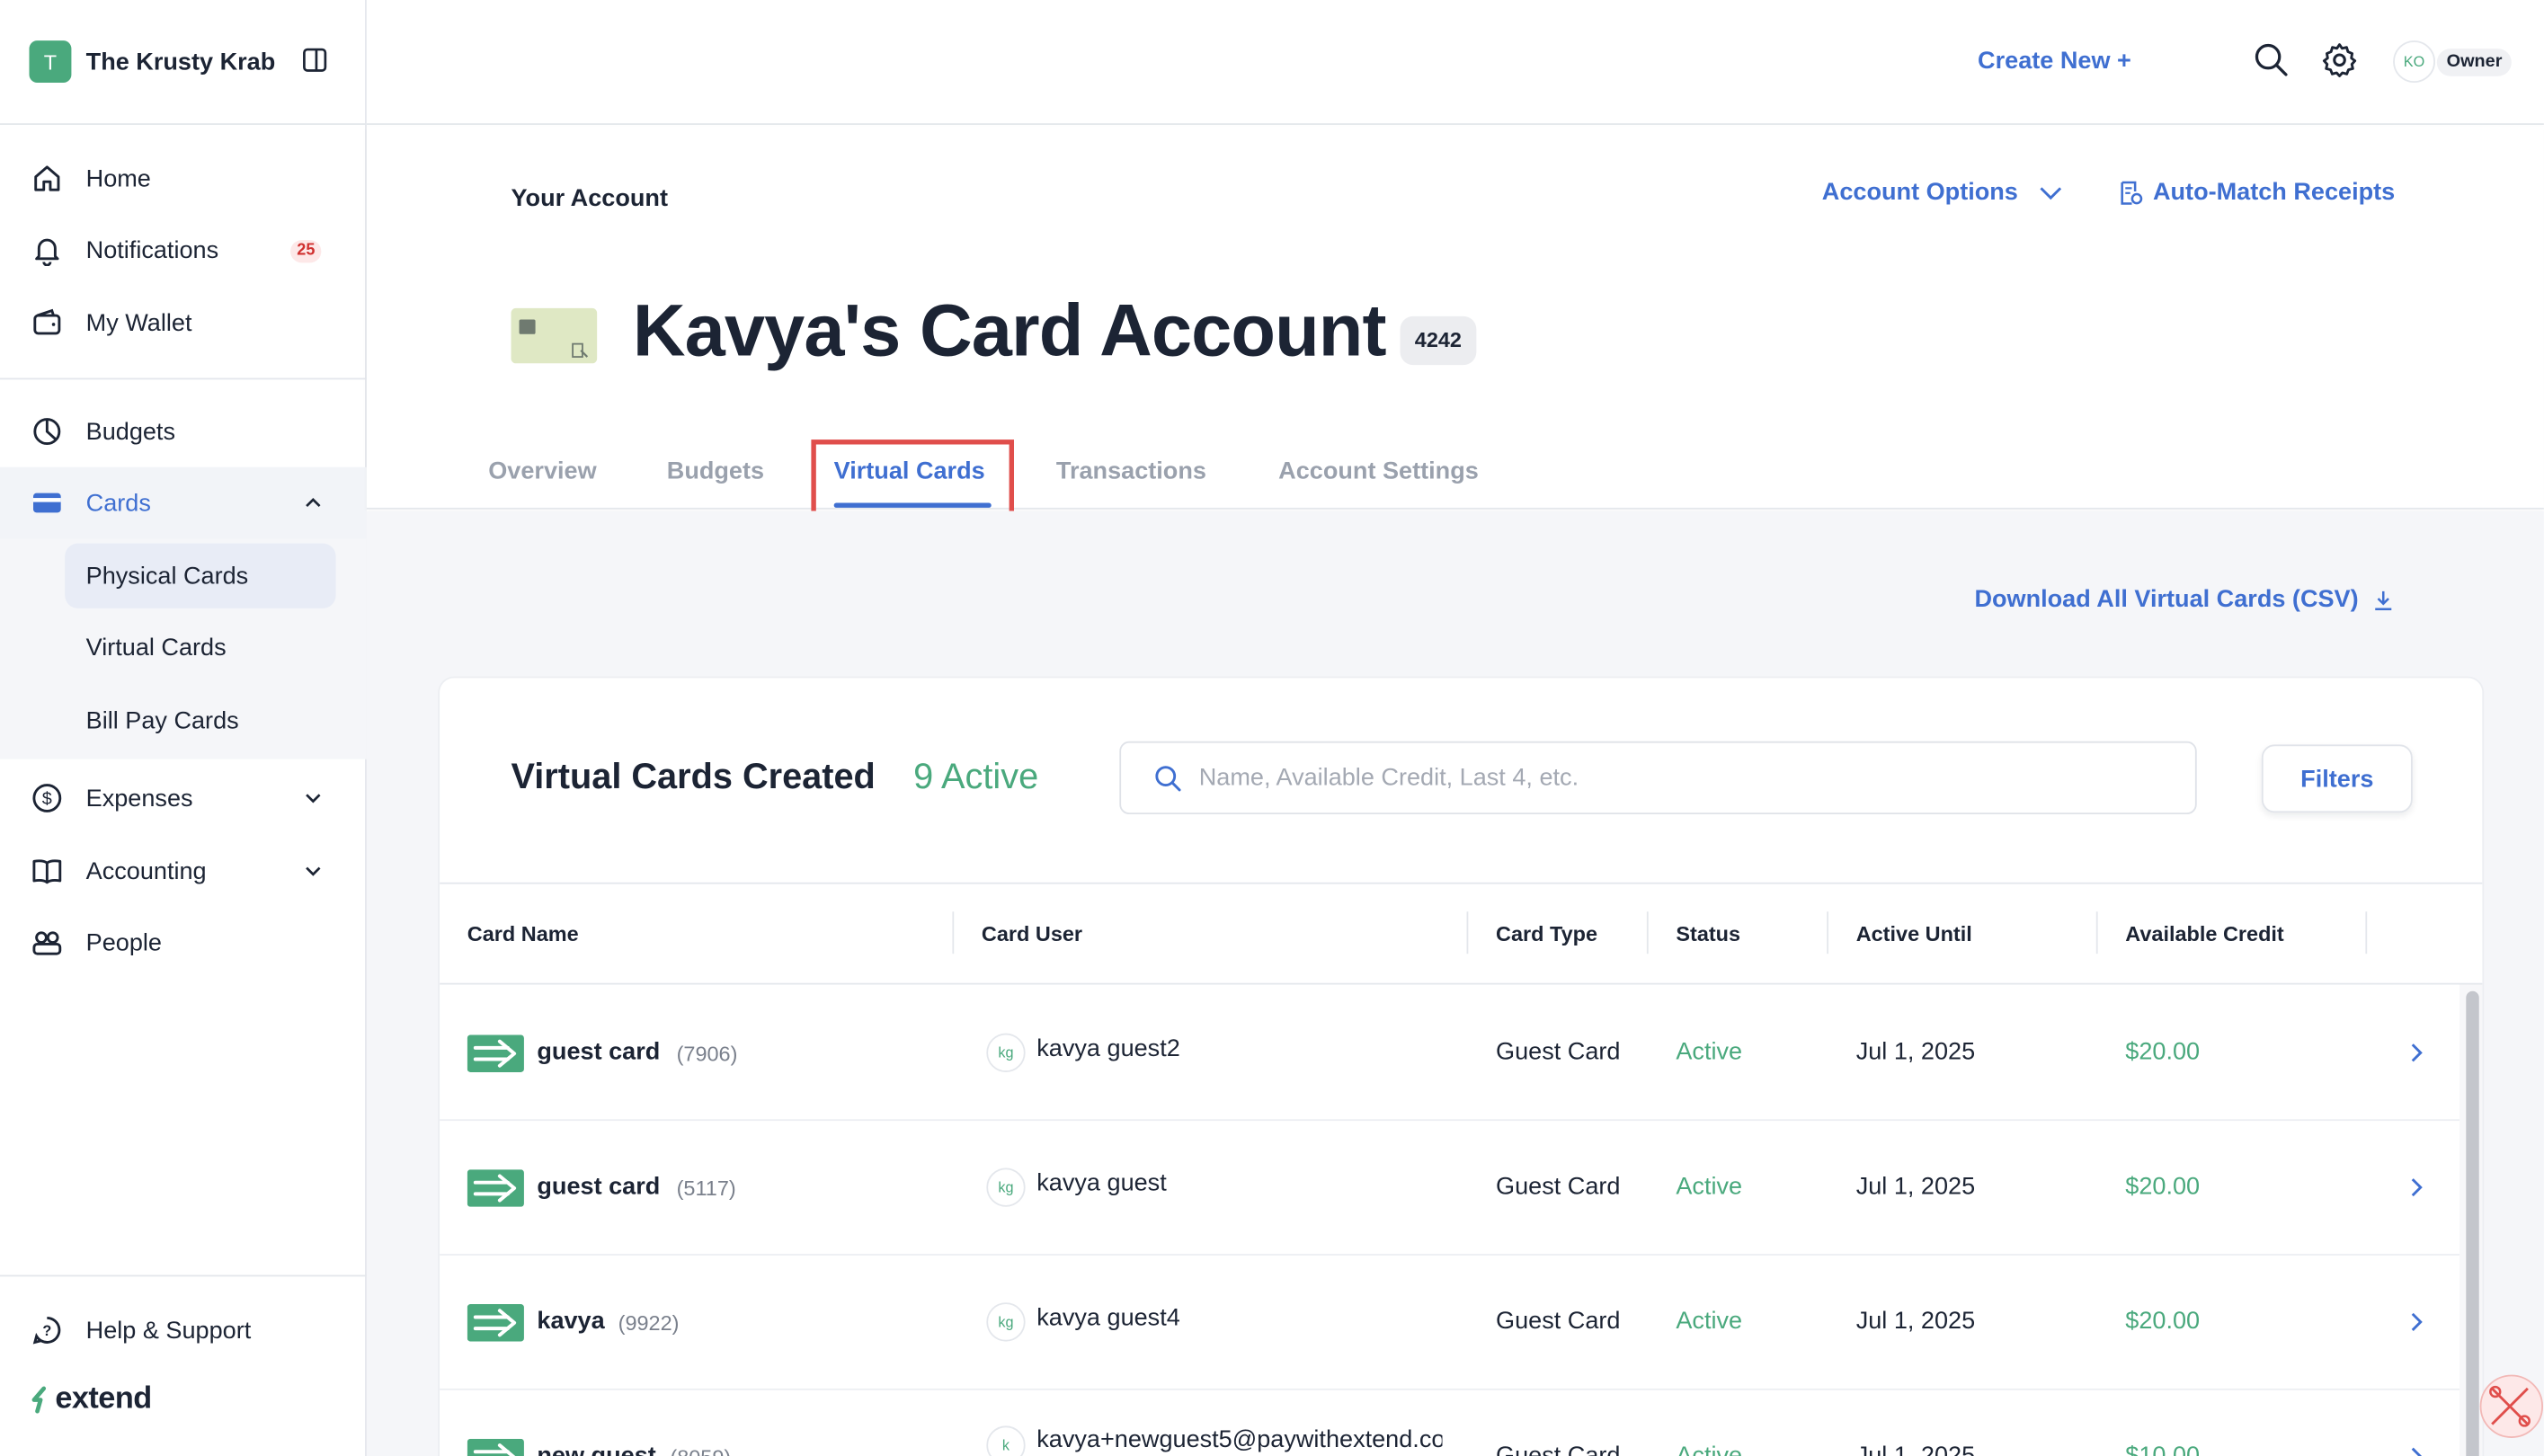 The height and width of the screenshot is (1456, 2544). Describe the element at coordinates (2163, 1449) in the screenshot. I see `available-credit: $10.00` at that location.